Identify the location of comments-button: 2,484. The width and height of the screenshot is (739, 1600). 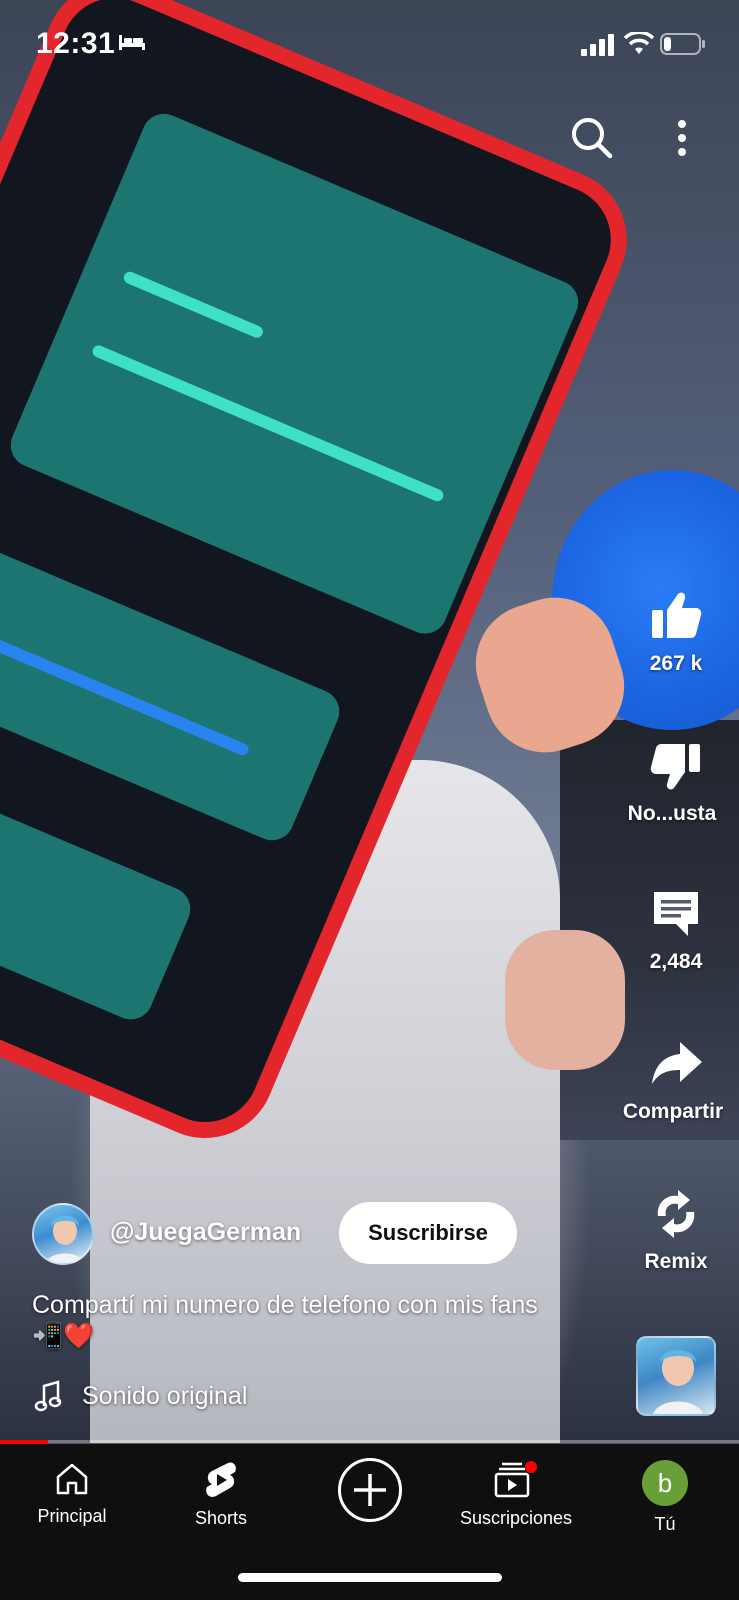
(676, 930).